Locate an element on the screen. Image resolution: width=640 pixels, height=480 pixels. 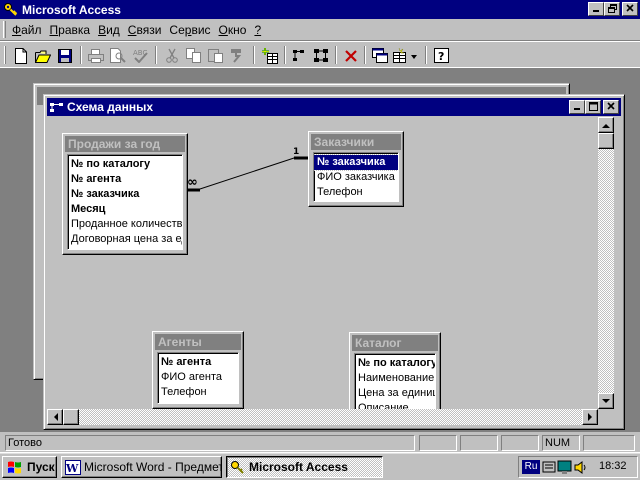
field-item: ФИО заказчика is located at coordinates (356, 177).